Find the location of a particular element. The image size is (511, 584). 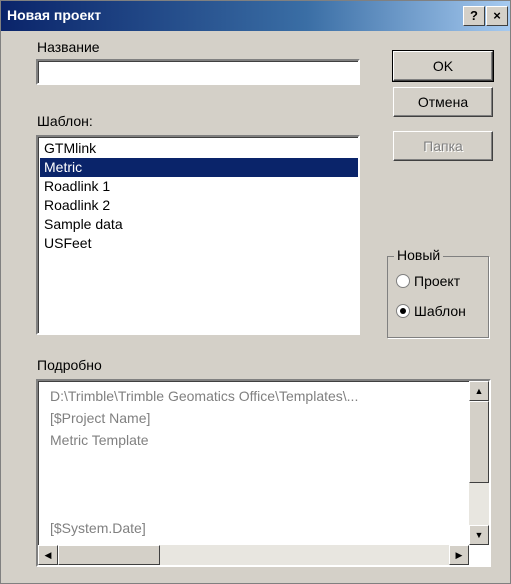

radio-selected-icon is located at coordinates (403, 311).